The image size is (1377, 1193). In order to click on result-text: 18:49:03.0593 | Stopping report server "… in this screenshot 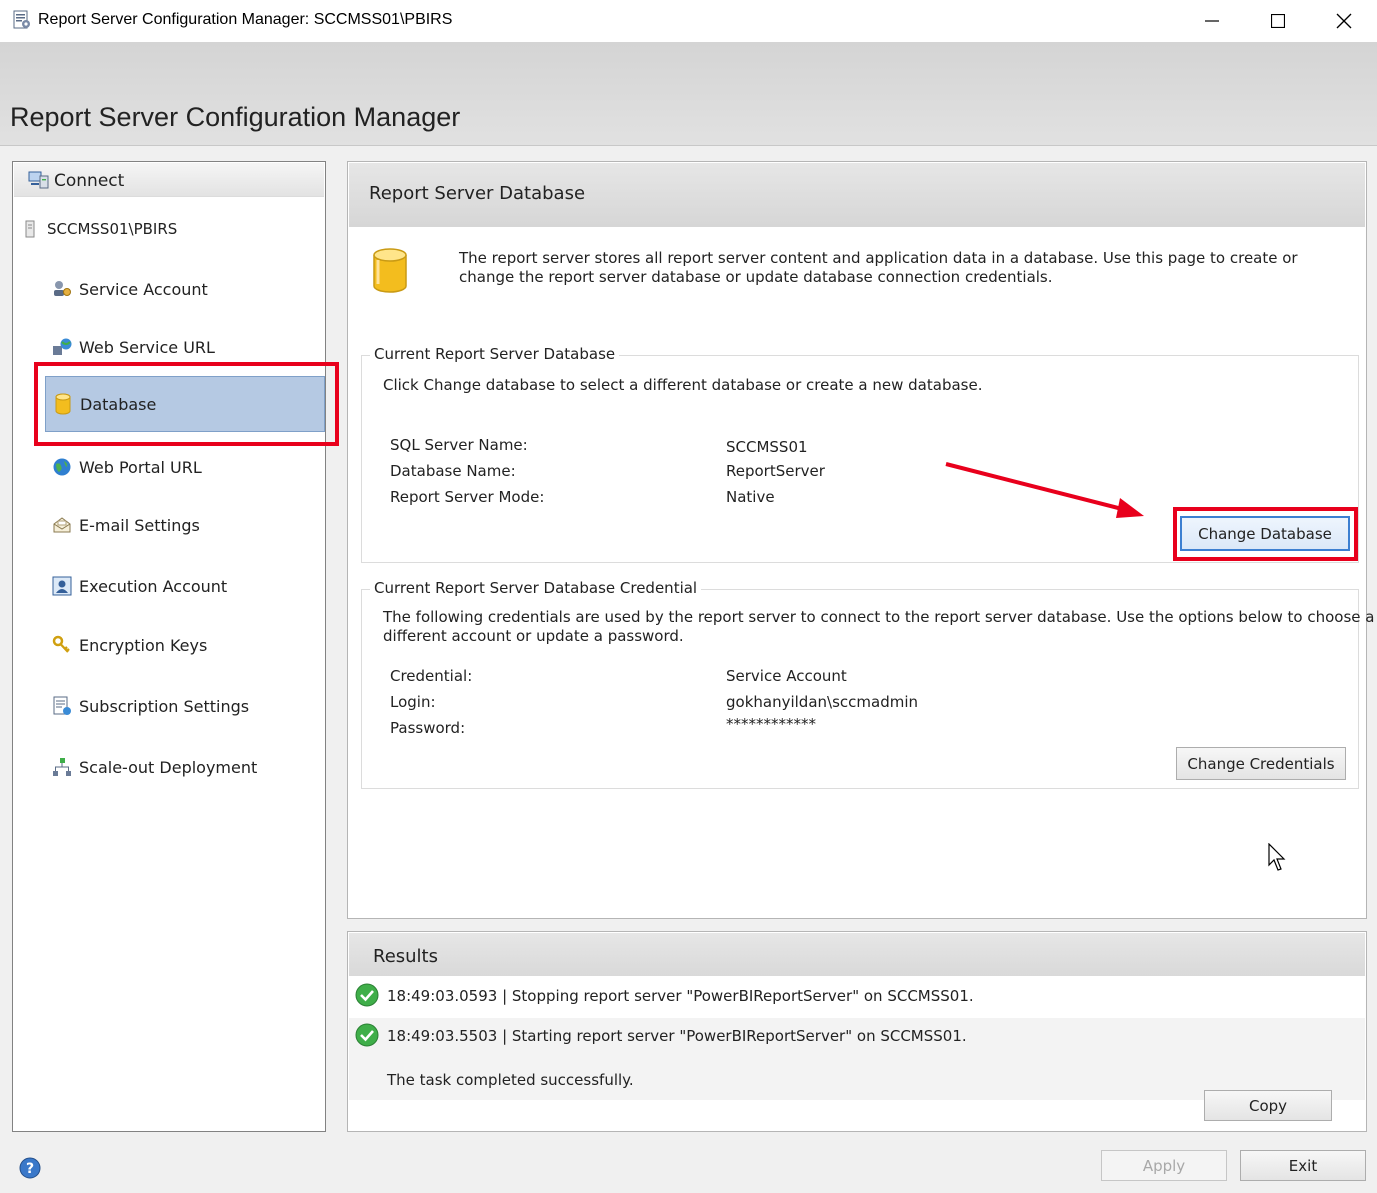, I will do `click(680, 996)`.